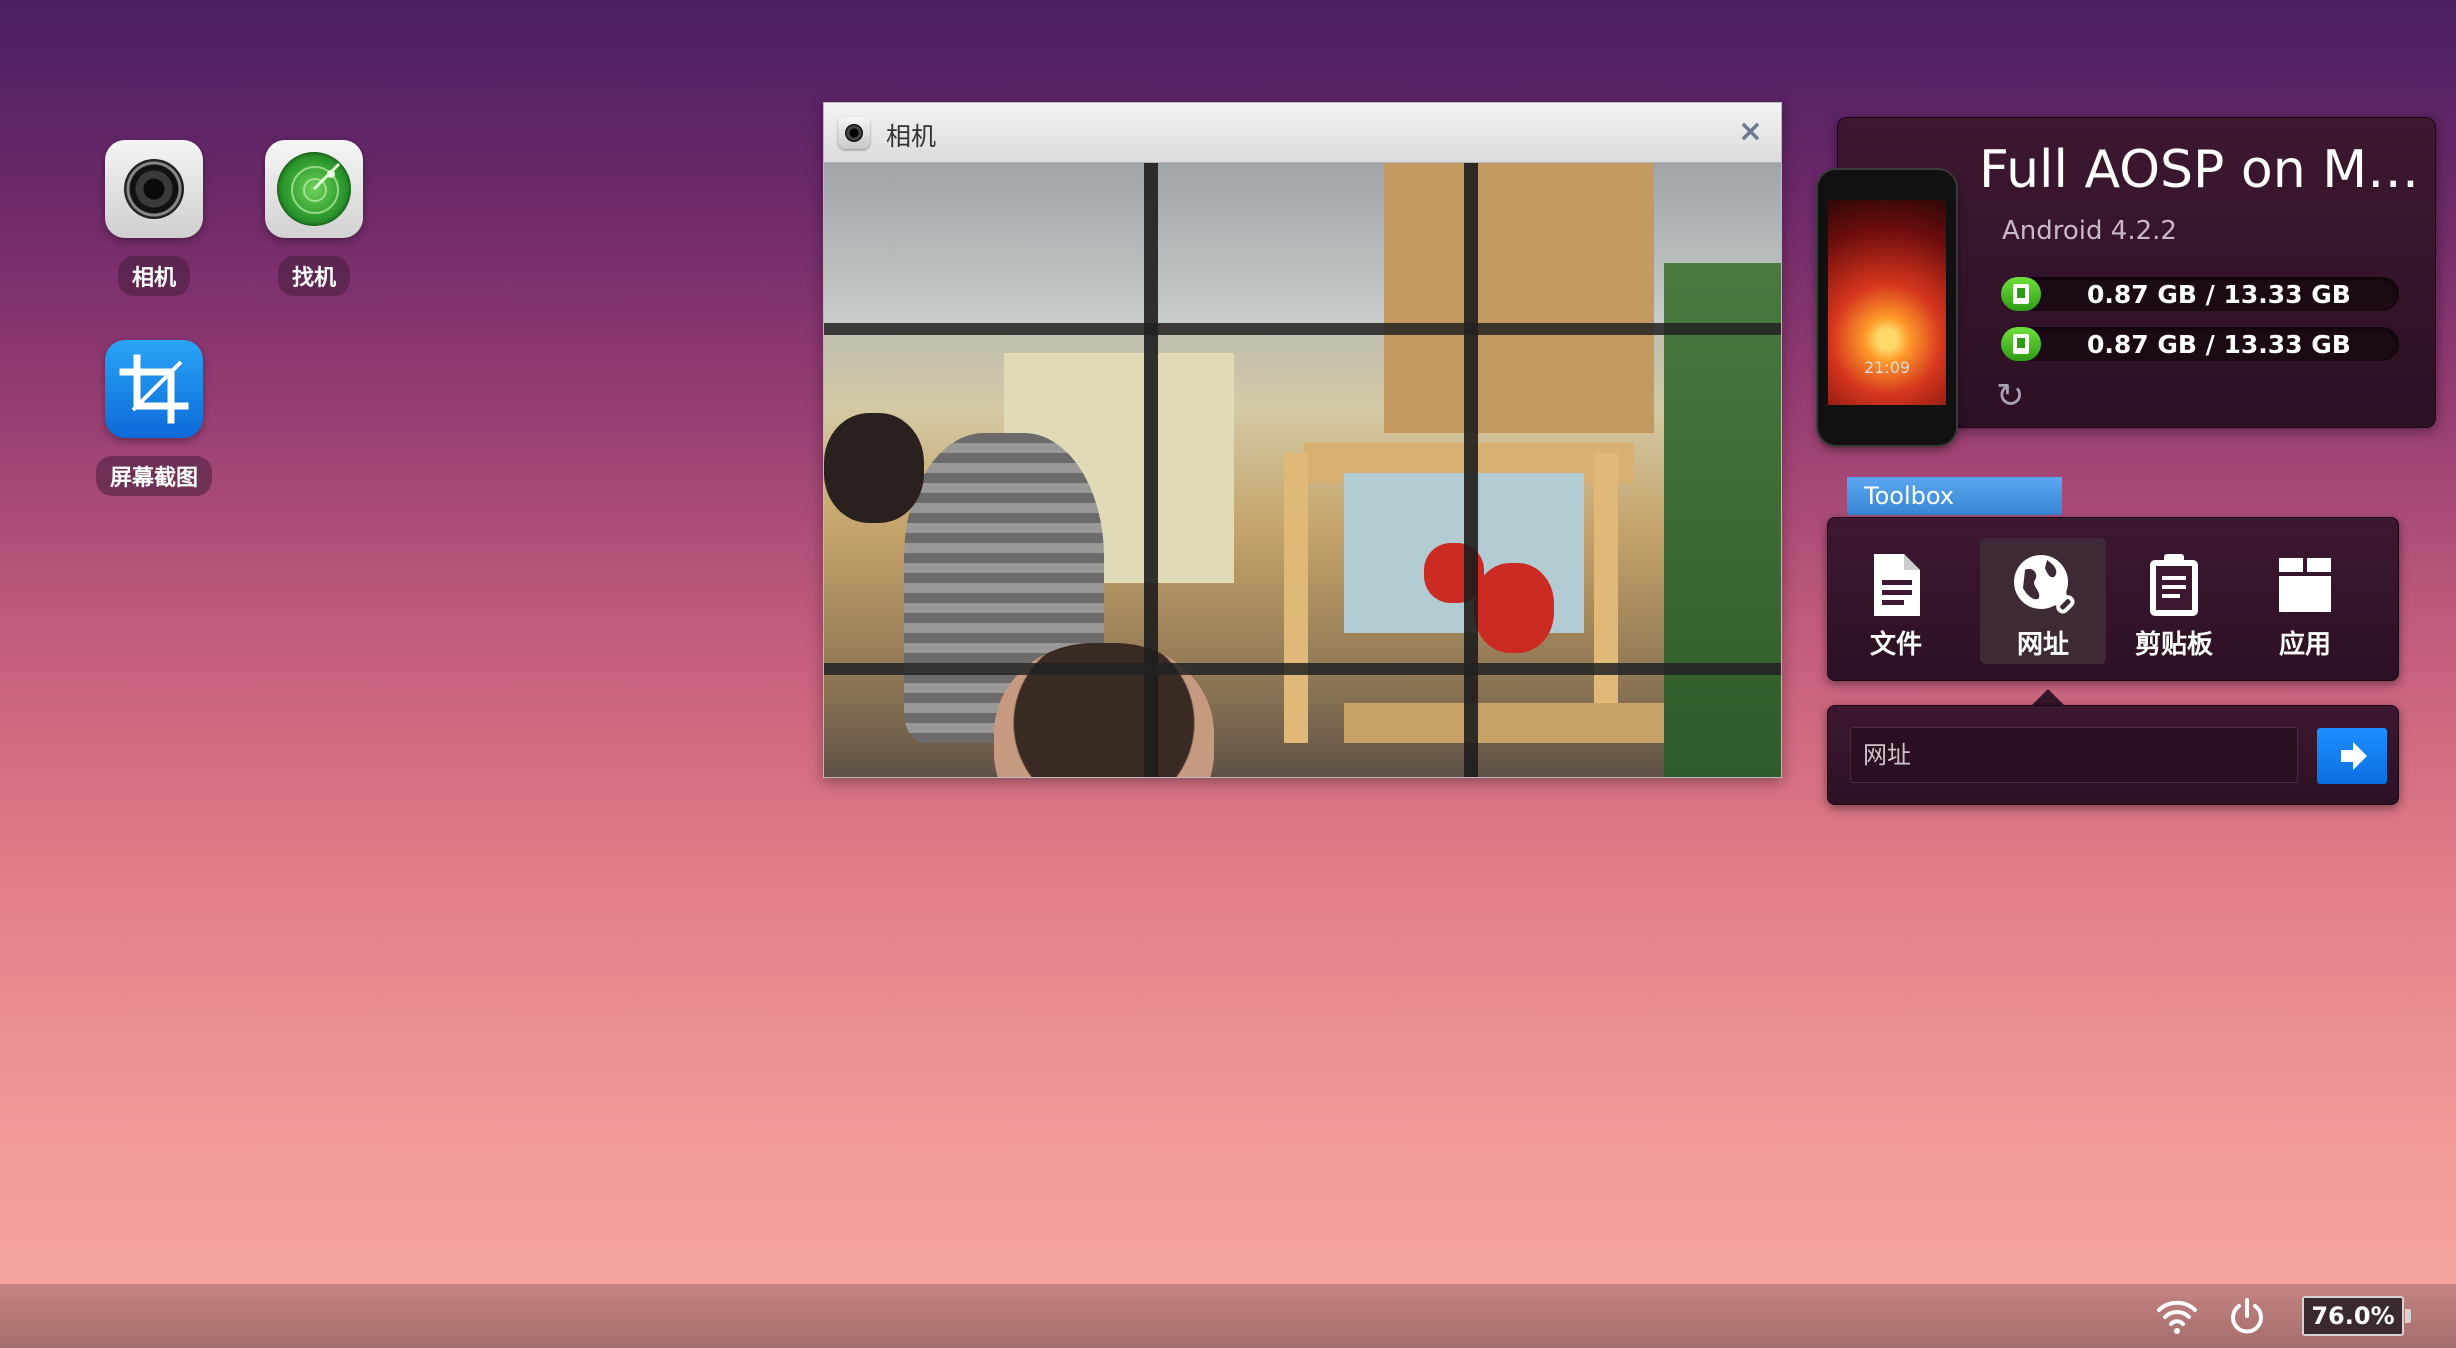 This screenshot has height=1348, width=2456. What do you see at coordinates (2304, 645) in the screenshot?
I see `toolbox-item-label: 应用` at bounding box center [2304, 645].